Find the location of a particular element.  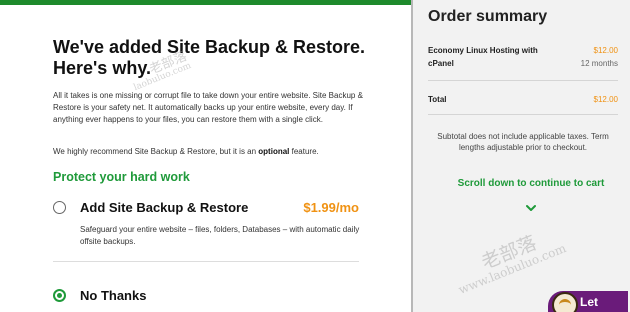

no-thanks-radio-button is located at coordinates (59, 295).